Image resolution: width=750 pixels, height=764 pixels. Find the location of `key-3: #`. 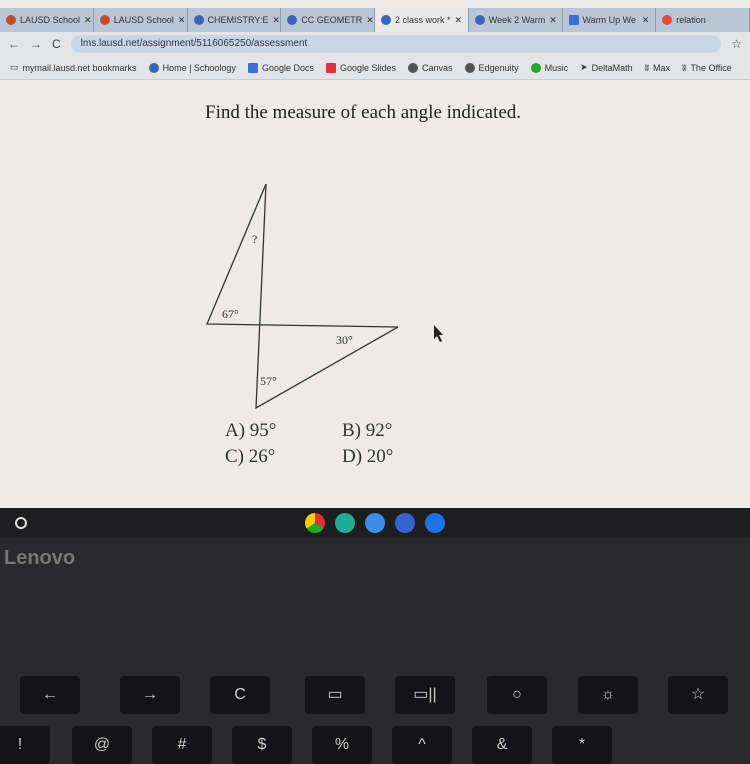

key-3: # is located at coordinates (182, 745).